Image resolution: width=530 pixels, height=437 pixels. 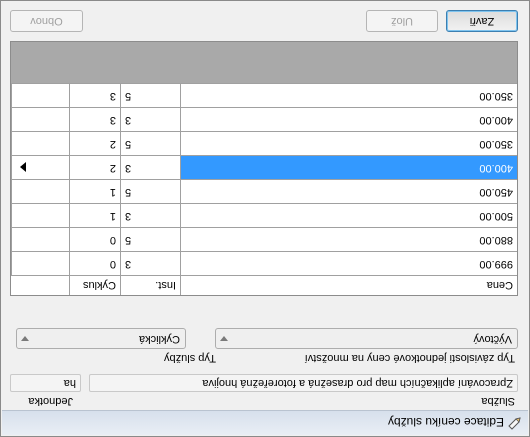 What do you see at coordinates (348, 215) in the screenshot?
I see `cell-cena: 500.00` at bounding box center [348, 215].